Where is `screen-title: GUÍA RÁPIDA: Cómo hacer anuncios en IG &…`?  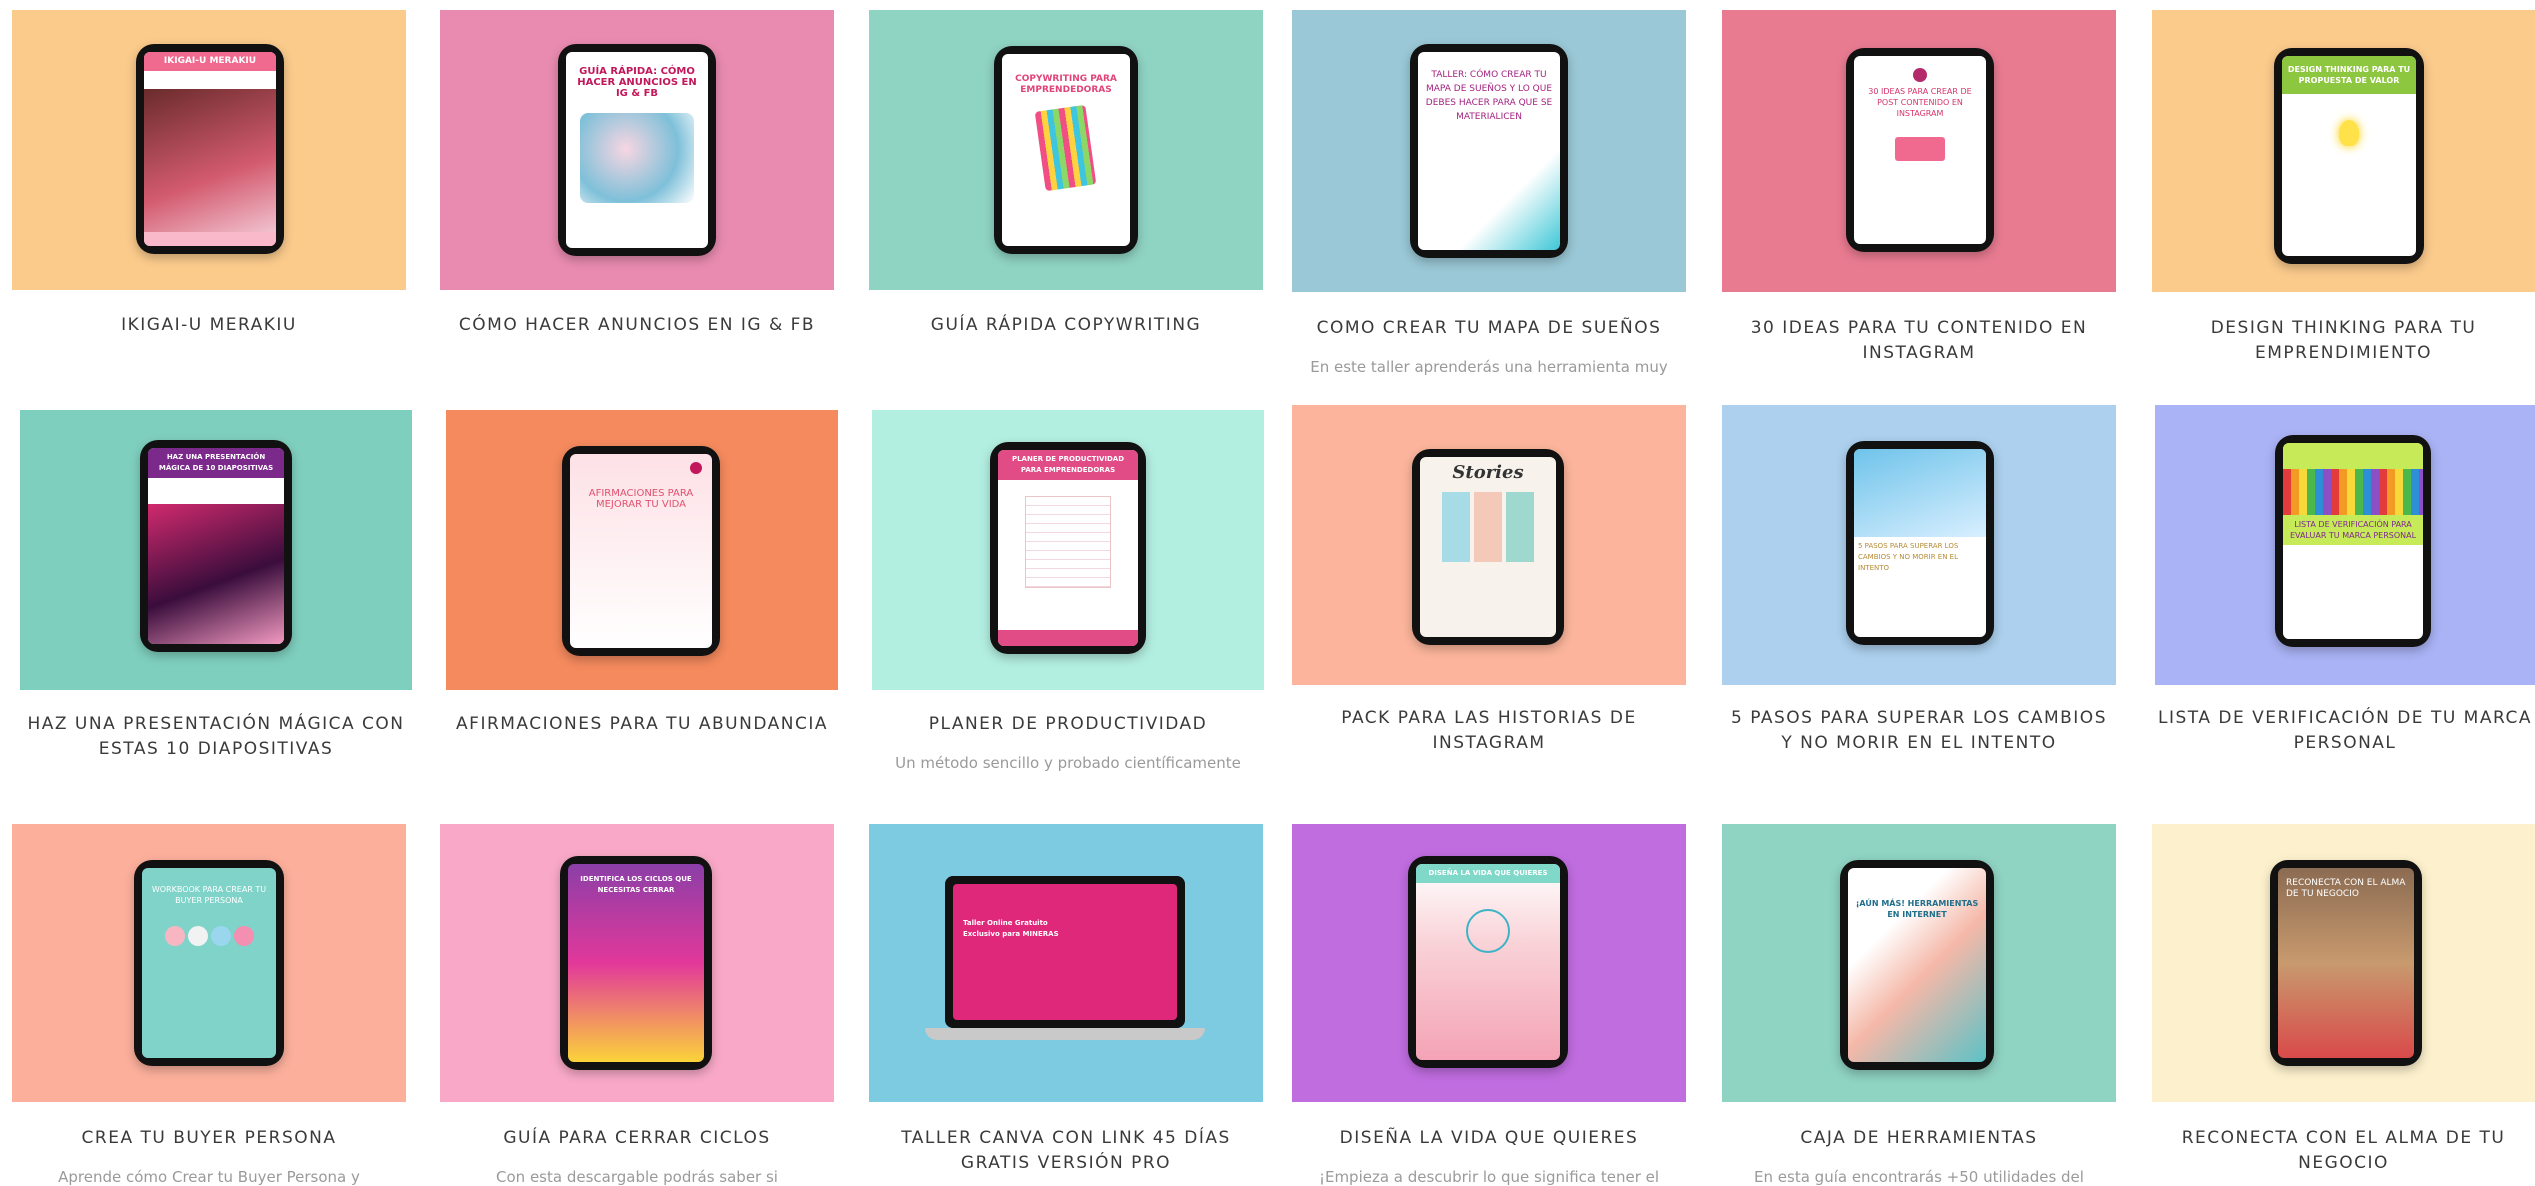
screen-title: GUÍA RÁPIDA: Cómo hacer anuncios en IG &… is located at coordinates (637, 82).